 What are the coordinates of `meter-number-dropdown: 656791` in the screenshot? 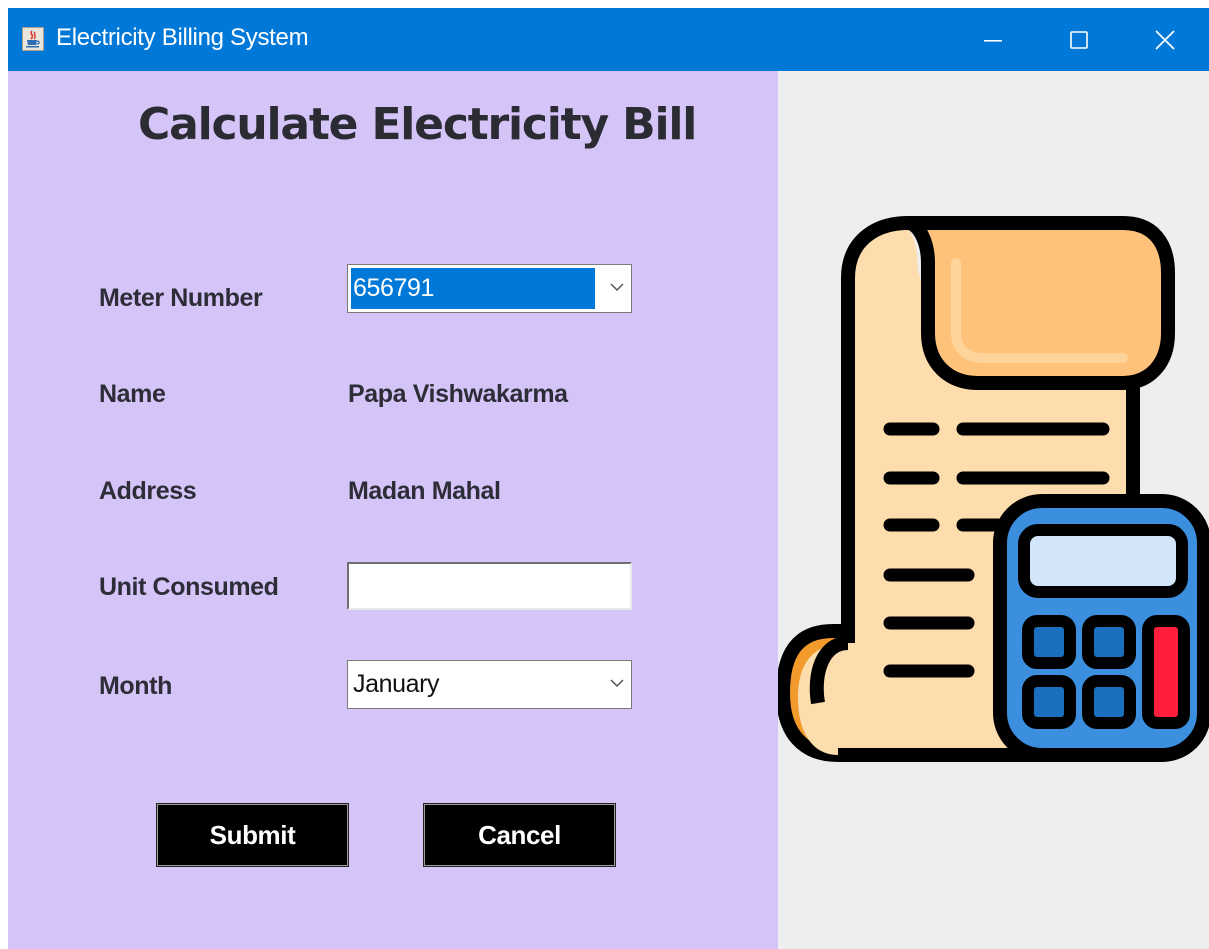 It's located at (489, 288).